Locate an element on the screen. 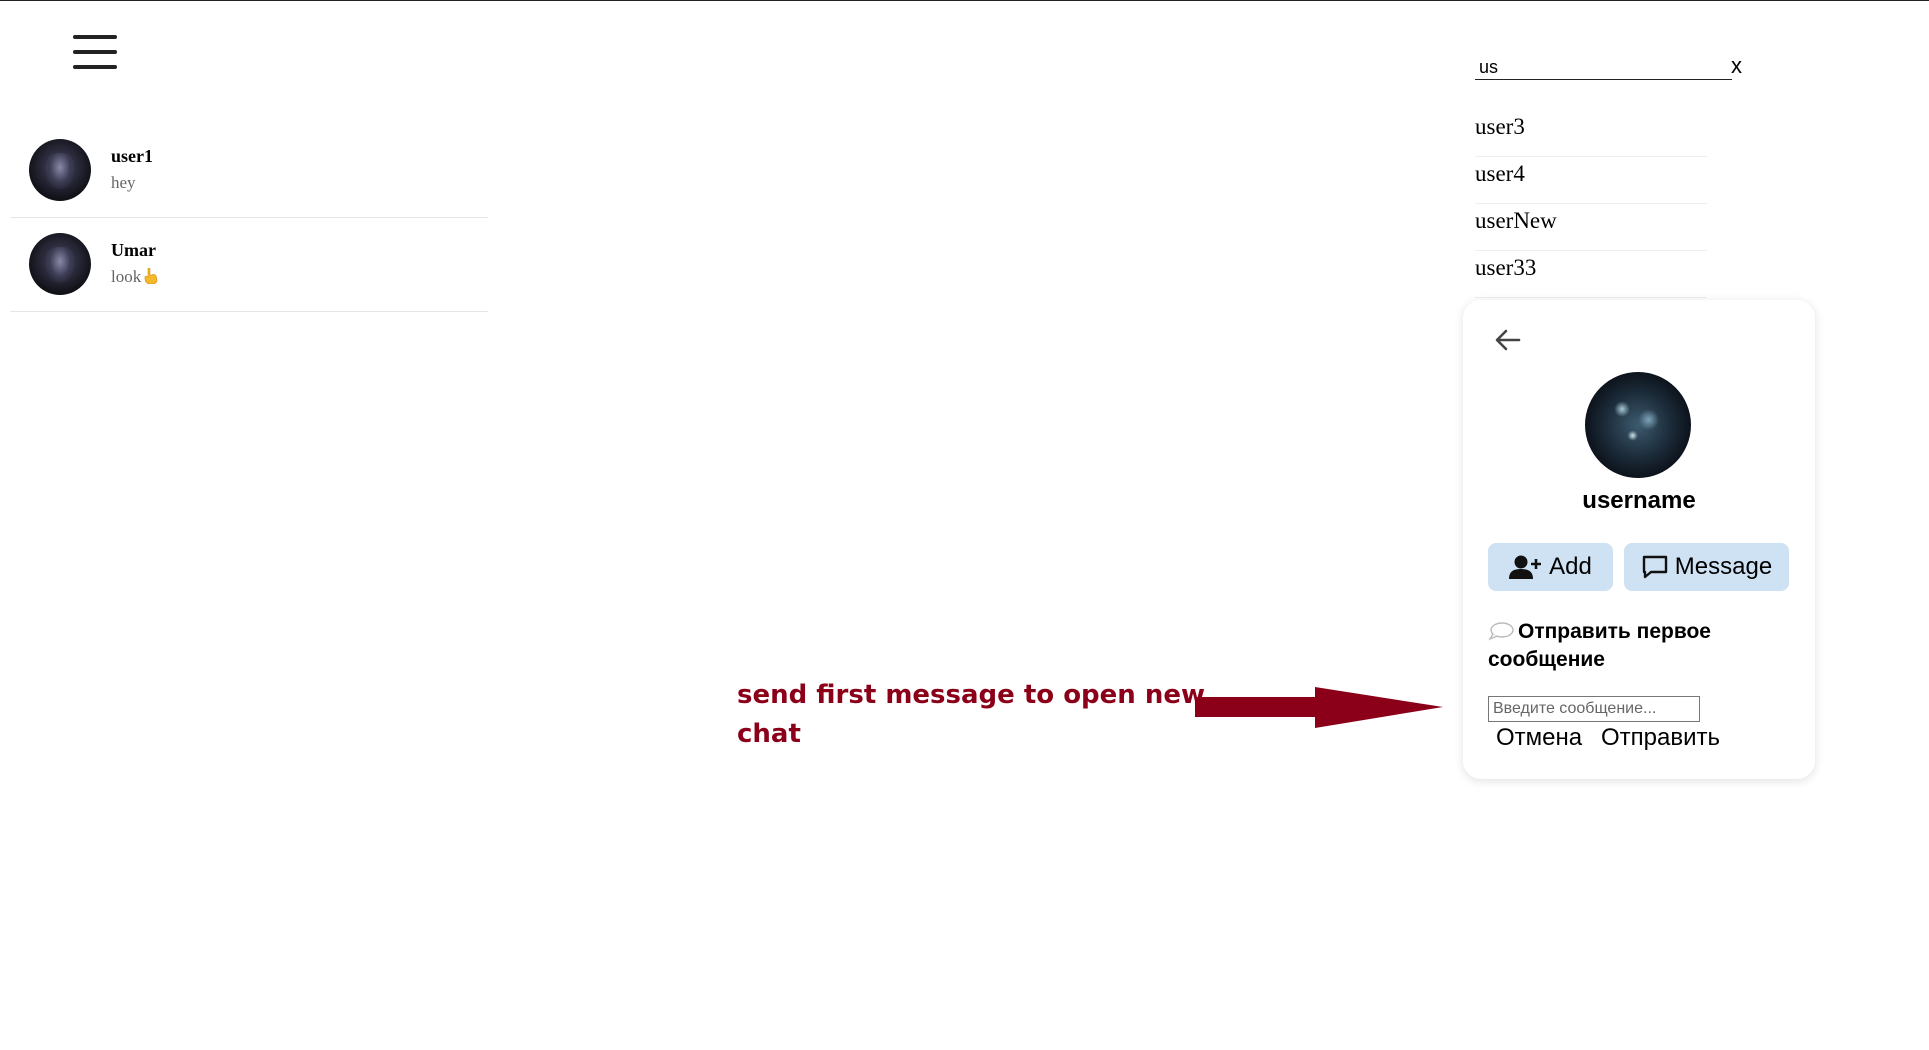 The image size is (1929, 1050). chat-preview: hey is located at coordinates (123, 183).